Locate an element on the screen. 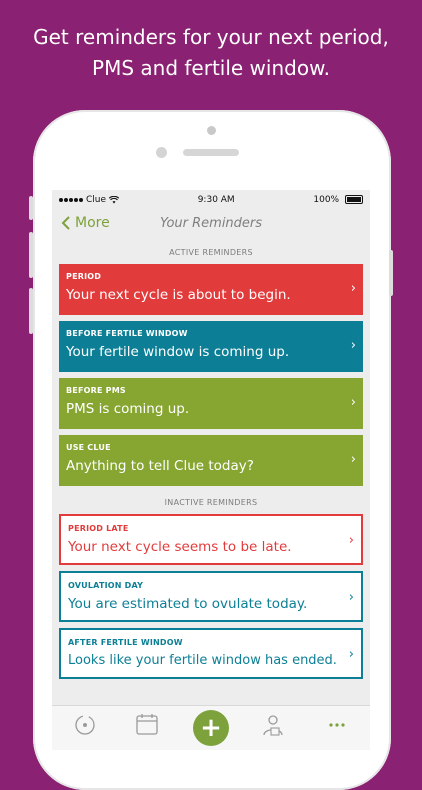 The image size is (422, 790). add-button: + is located at coordinates (211, 728).